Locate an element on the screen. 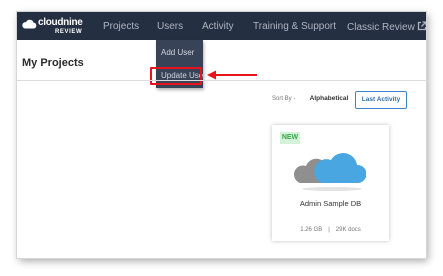 This screenshot has height=276, width=443. project-size: 1.26 GB is located at coordinates (311, 230).